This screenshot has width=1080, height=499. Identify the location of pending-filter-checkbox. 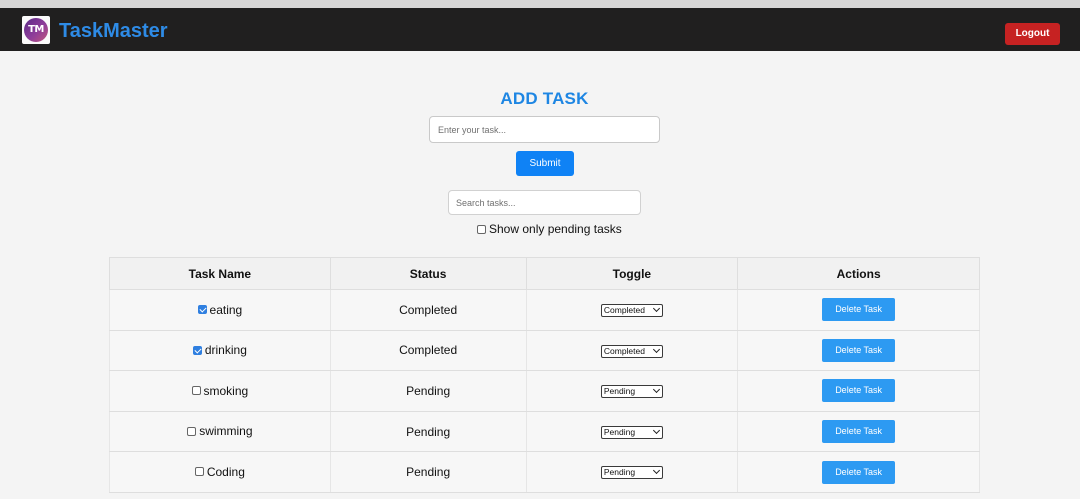
(481, 229).